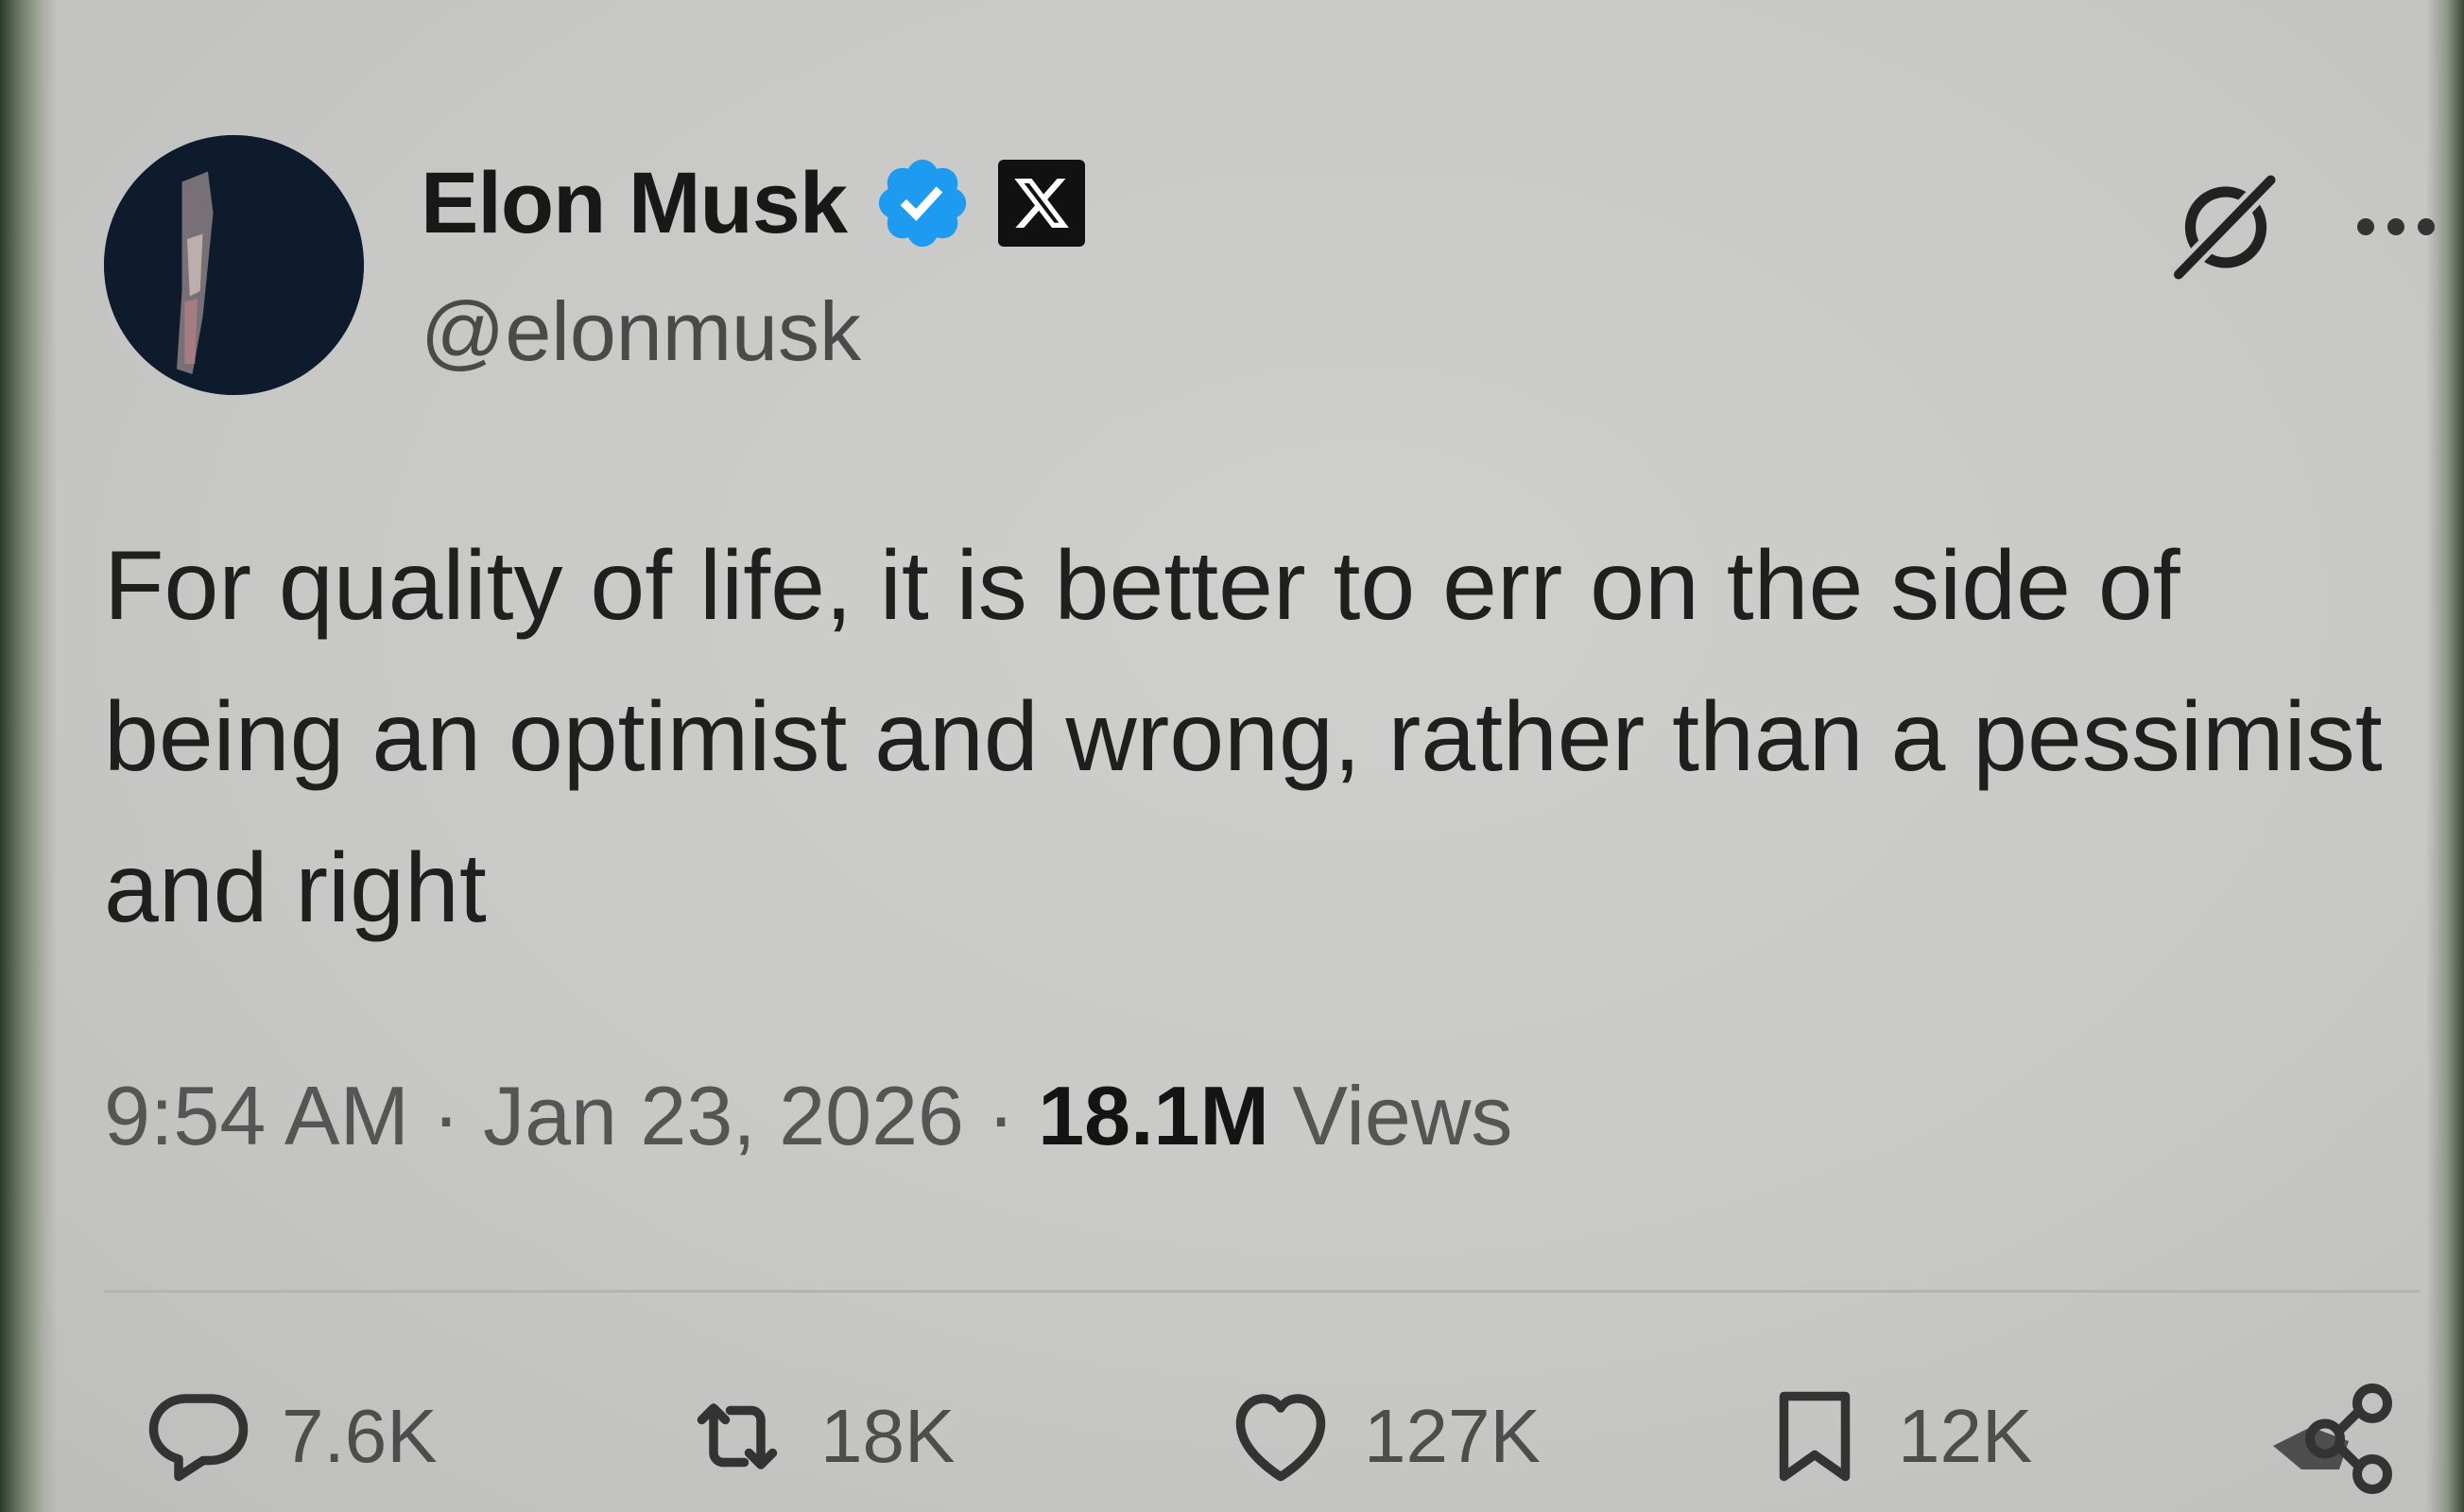 This screenshot has width=2464, height=1512. I want to click on avatar-image, so click(234, 265).